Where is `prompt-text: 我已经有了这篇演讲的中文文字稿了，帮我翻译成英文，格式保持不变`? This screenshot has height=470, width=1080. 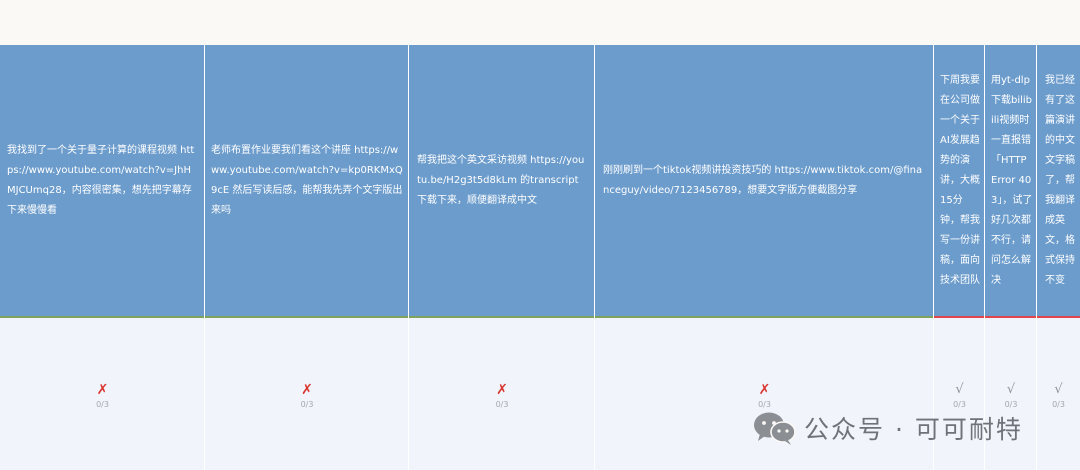
prompt-text: 我已经有了这篇演讲的中文文字稿了，帮我翻译成英文，格式保持不变 is located at coordinates (1060, 180).